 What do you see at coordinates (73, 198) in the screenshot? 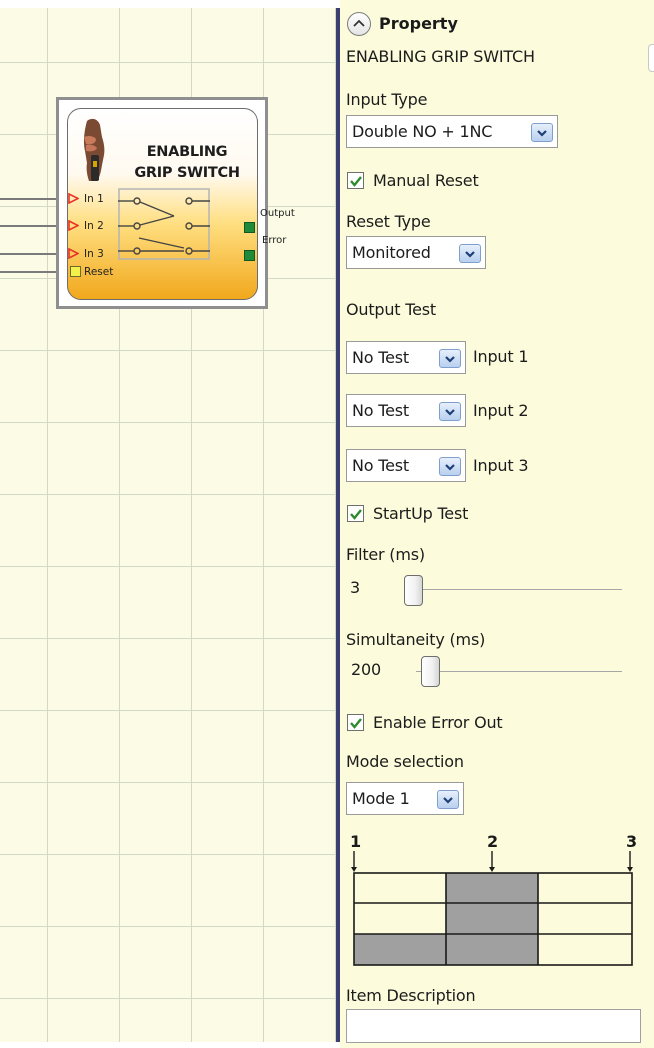
I see `input-1-arrow-icon` at bounding box center [73, 198].